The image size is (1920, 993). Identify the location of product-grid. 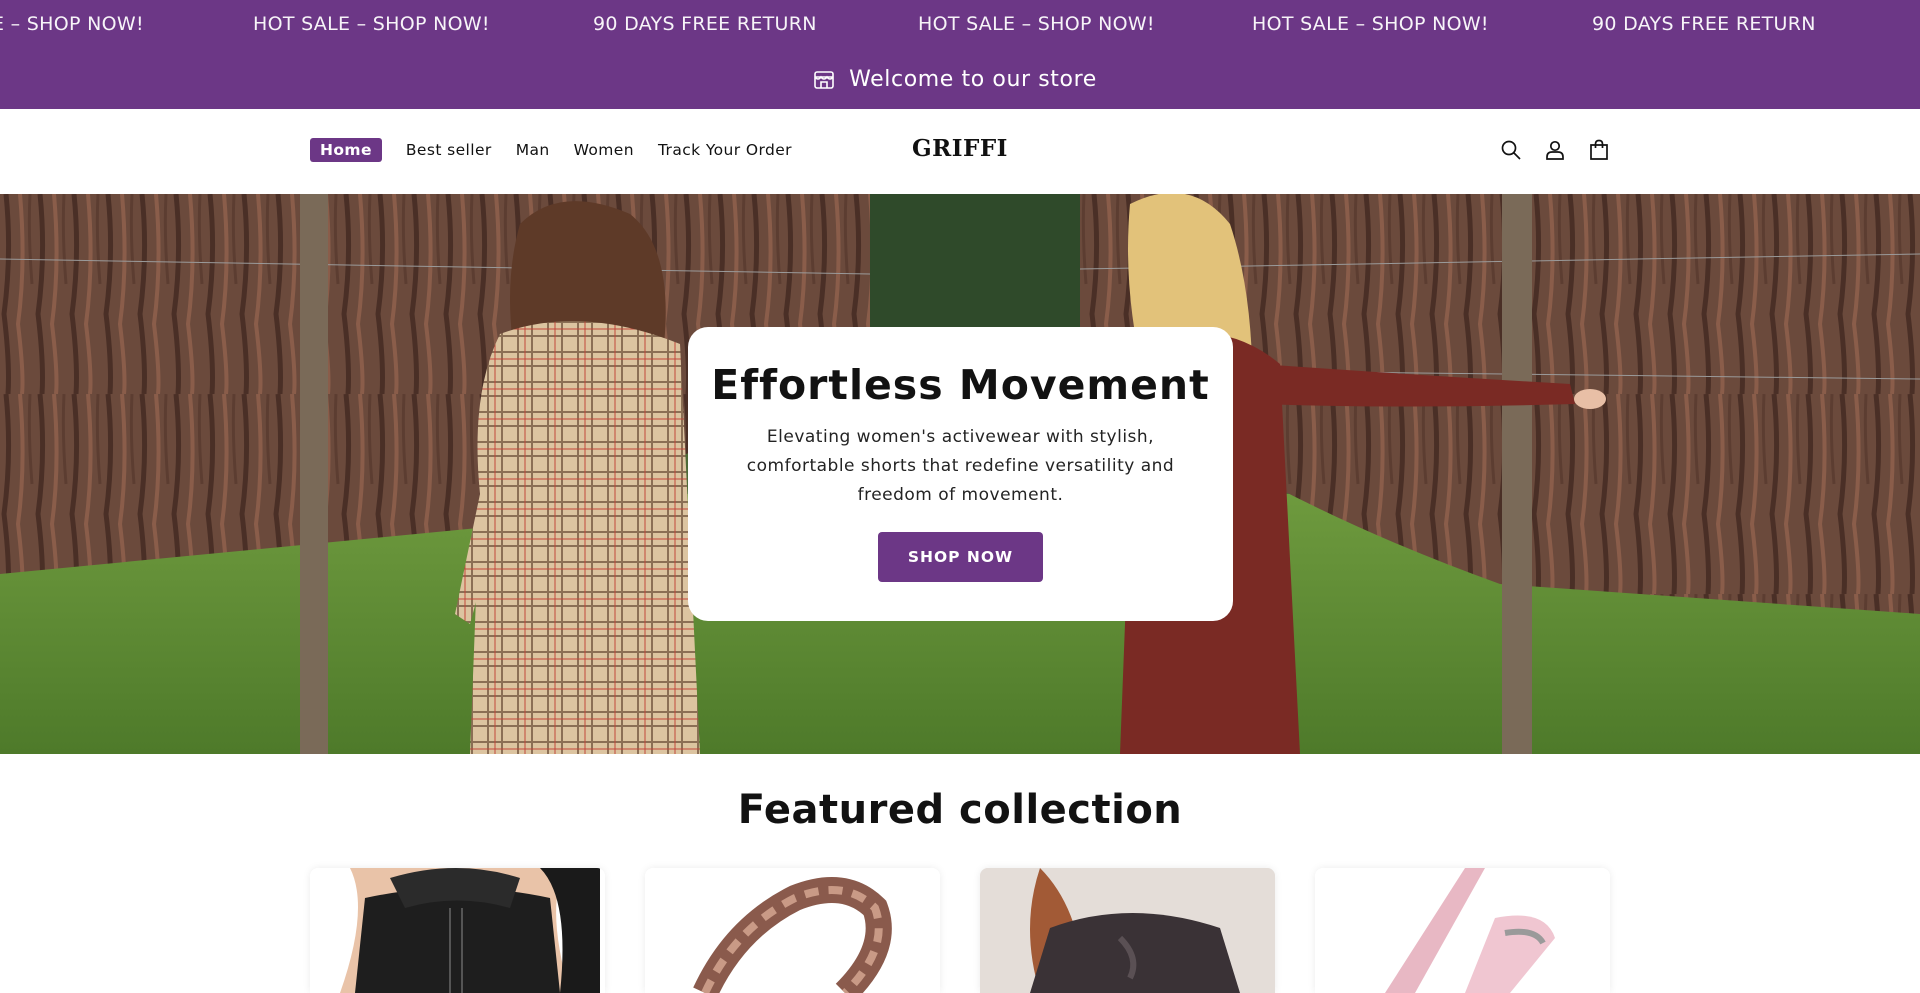
(960, 930).